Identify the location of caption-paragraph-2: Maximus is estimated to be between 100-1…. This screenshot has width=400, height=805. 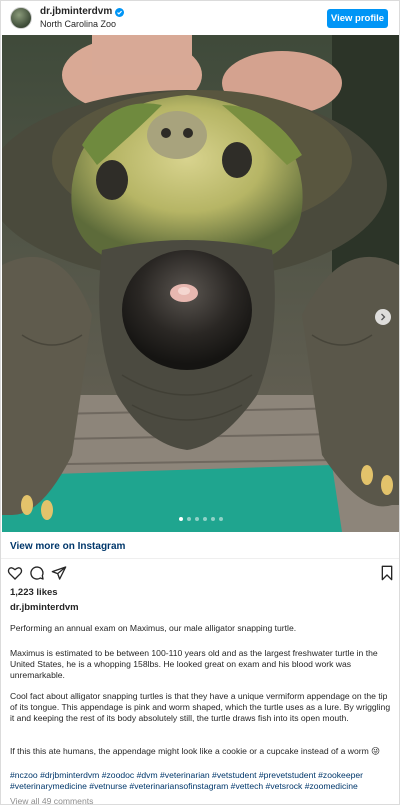
(194, 664).